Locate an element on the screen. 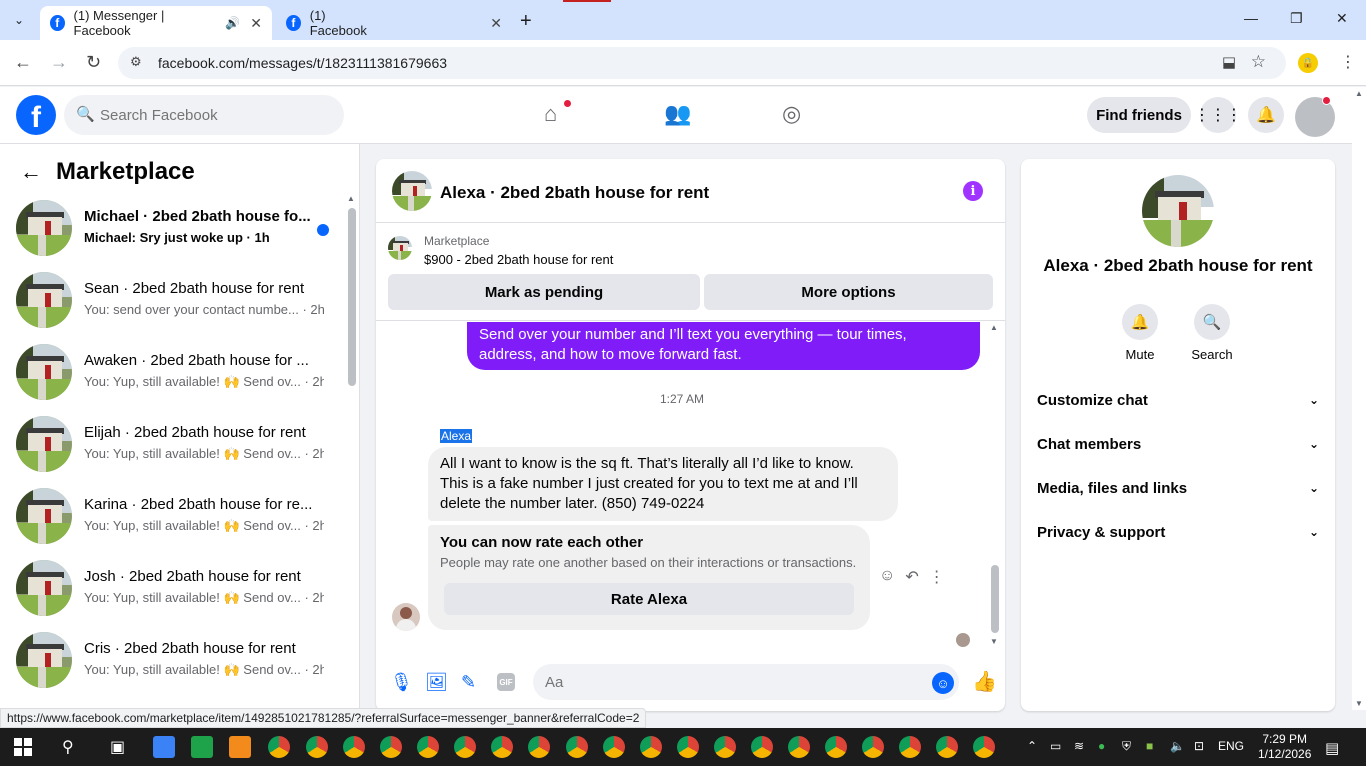  spreadsheet-app-icon is located at coordinates (202, 747).